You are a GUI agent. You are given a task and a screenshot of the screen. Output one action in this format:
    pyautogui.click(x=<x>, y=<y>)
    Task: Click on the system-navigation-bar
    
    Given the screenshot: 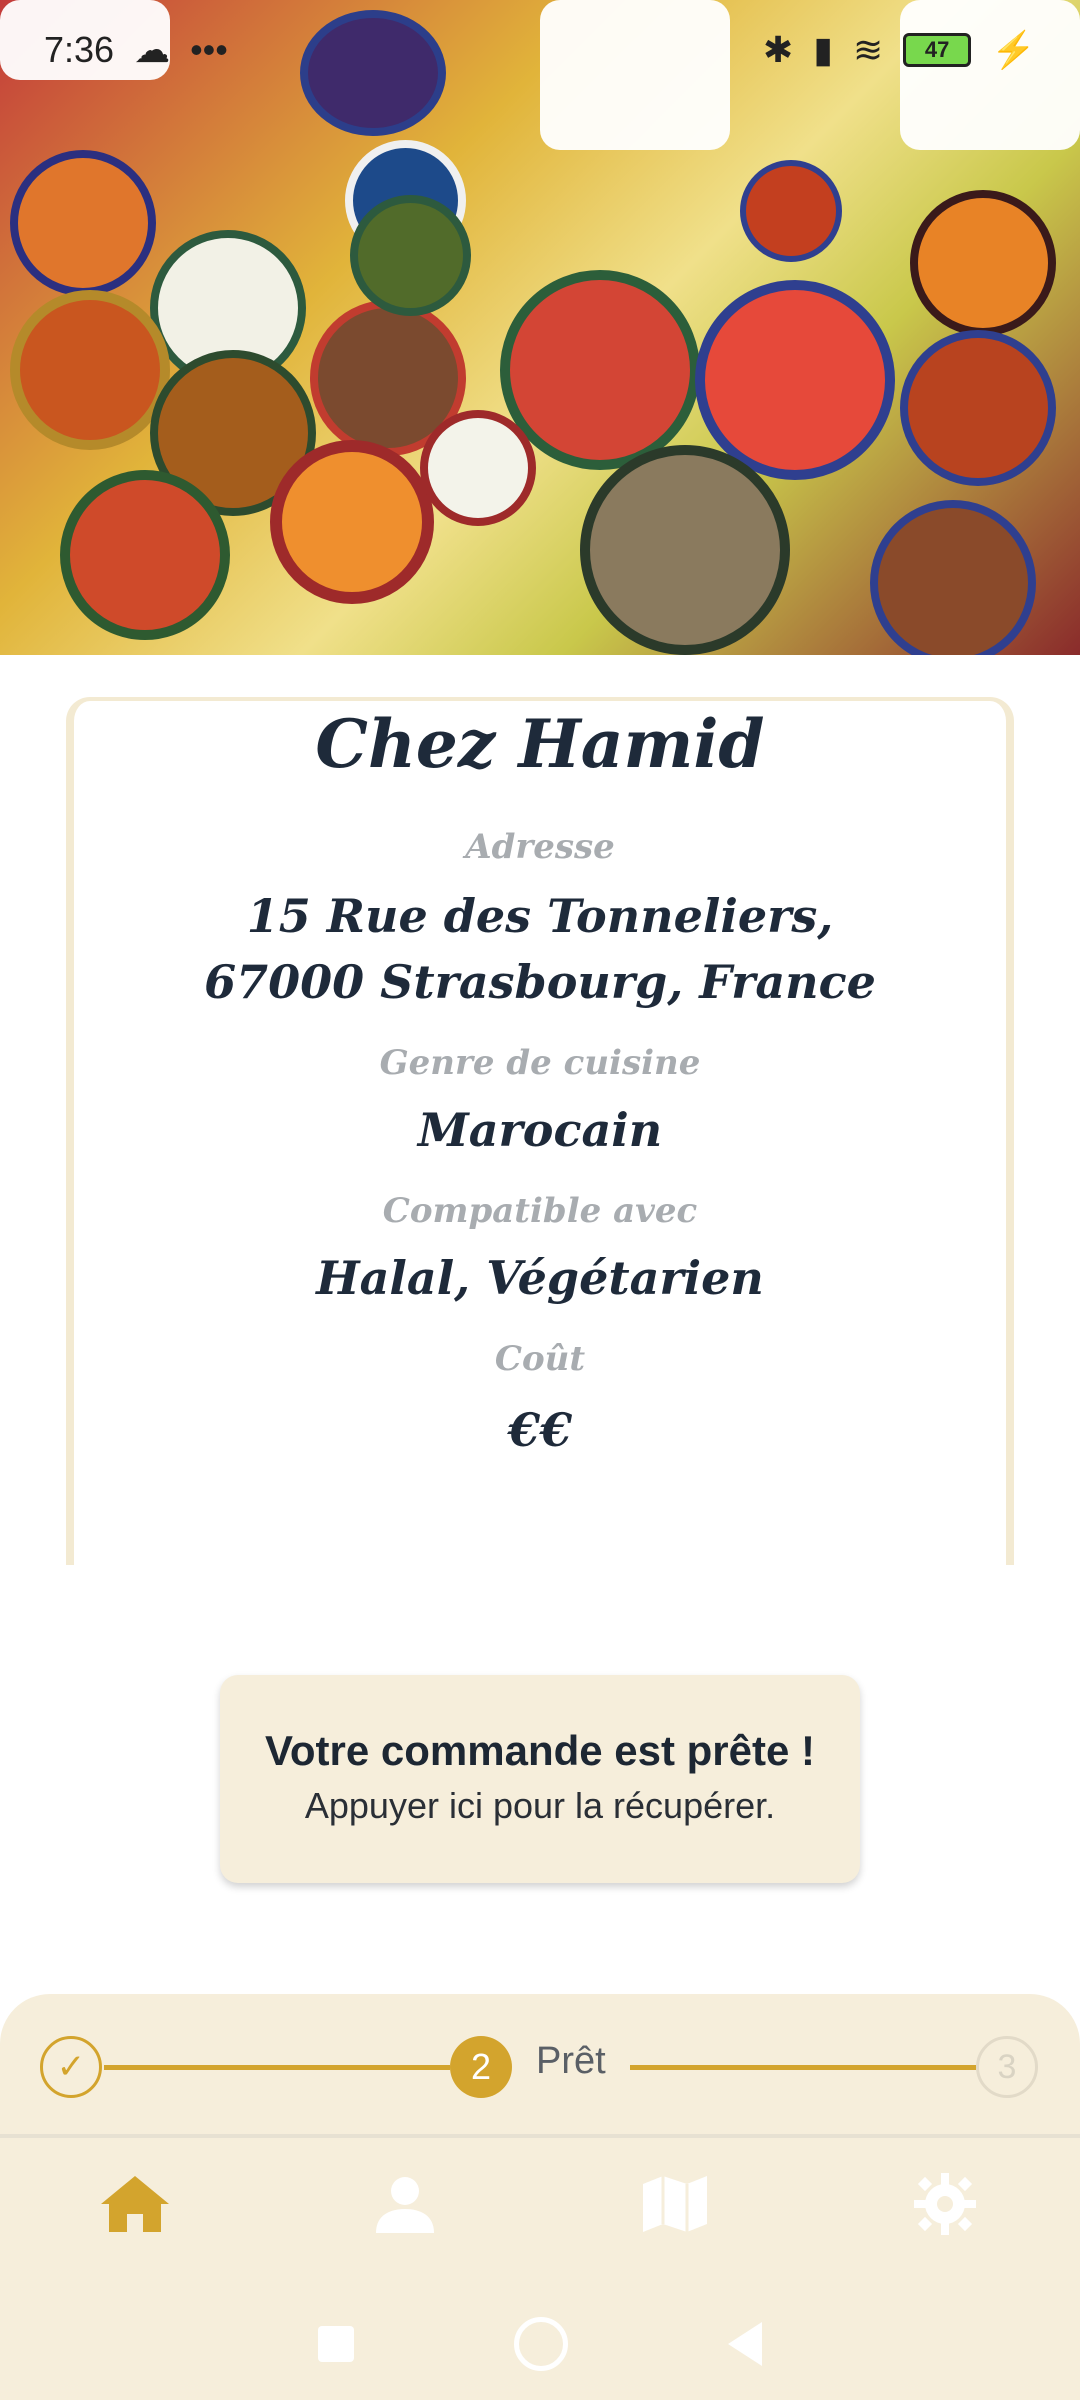 What is the action you would take?
    pyautogui.click(x=540, y=2344)
    